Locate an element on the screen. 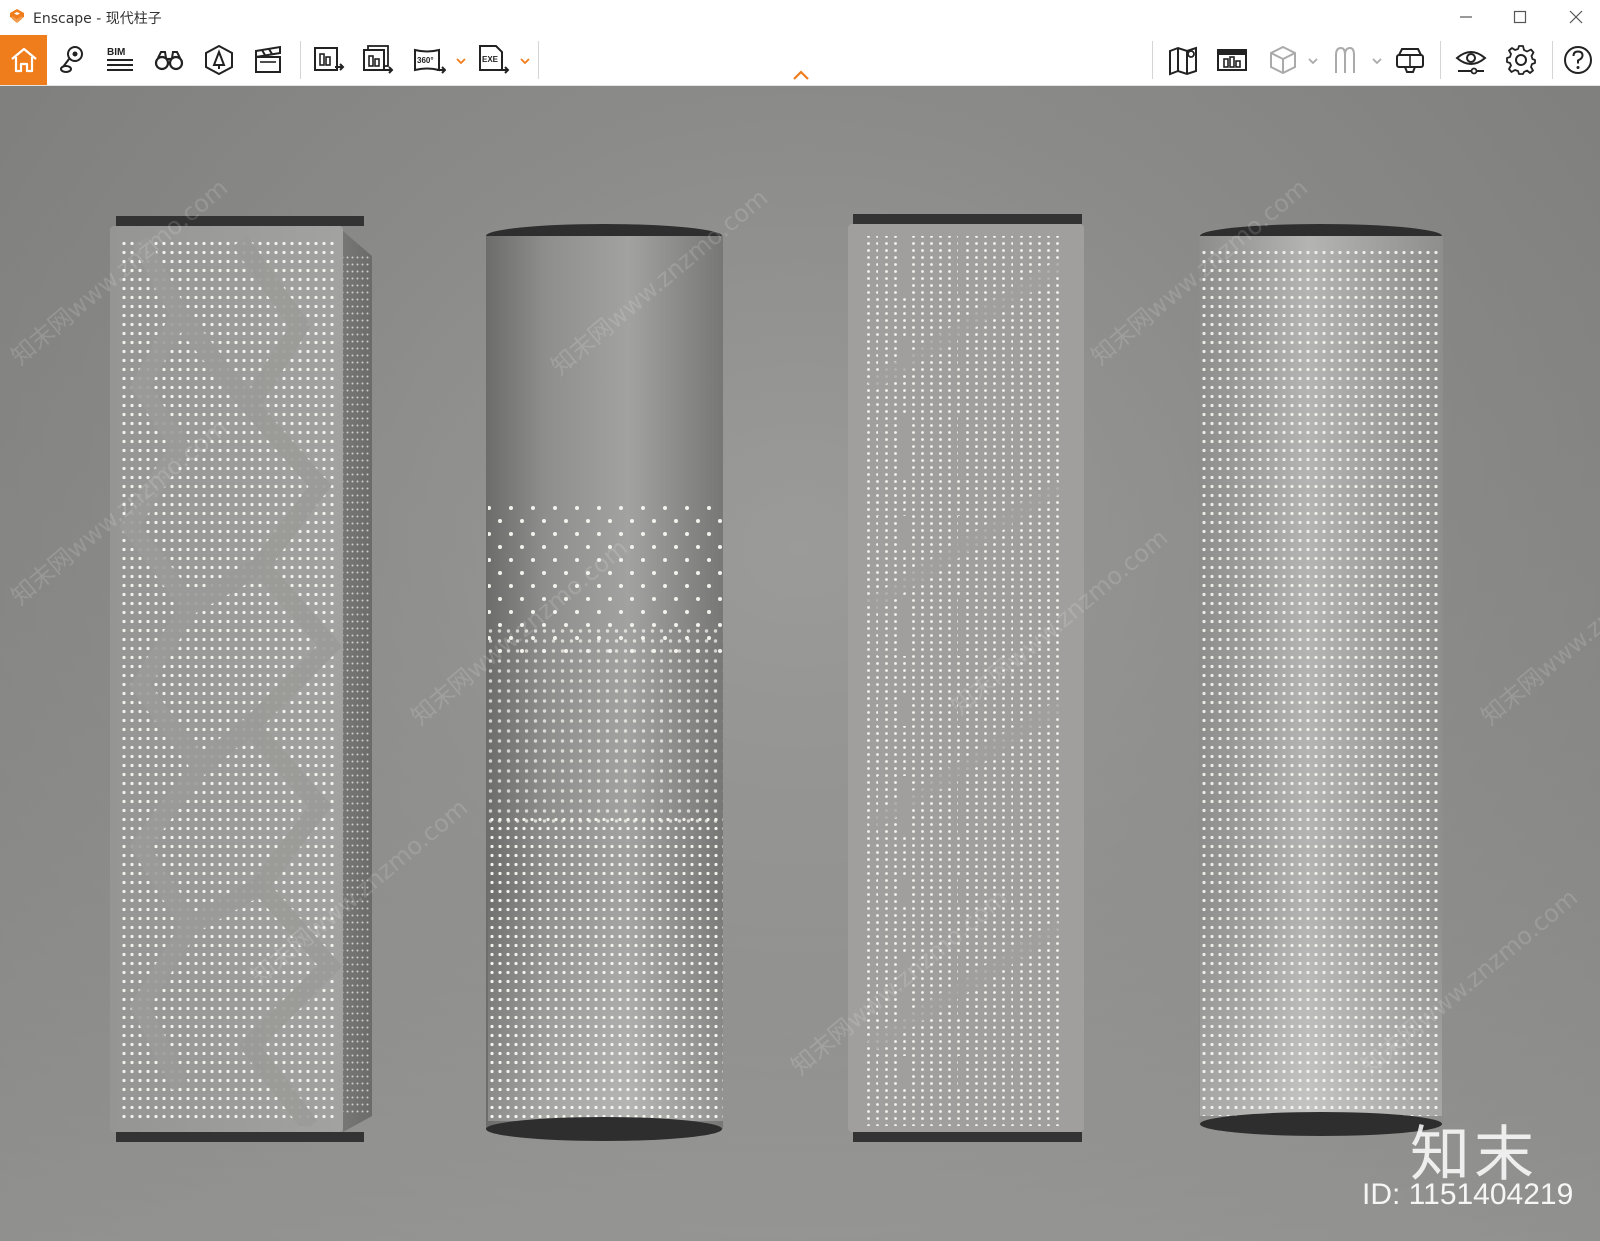 This screenshot has height=1241, width=1600. window-title: Enscape - 现代柱子 is located at coordinates (97, 19).